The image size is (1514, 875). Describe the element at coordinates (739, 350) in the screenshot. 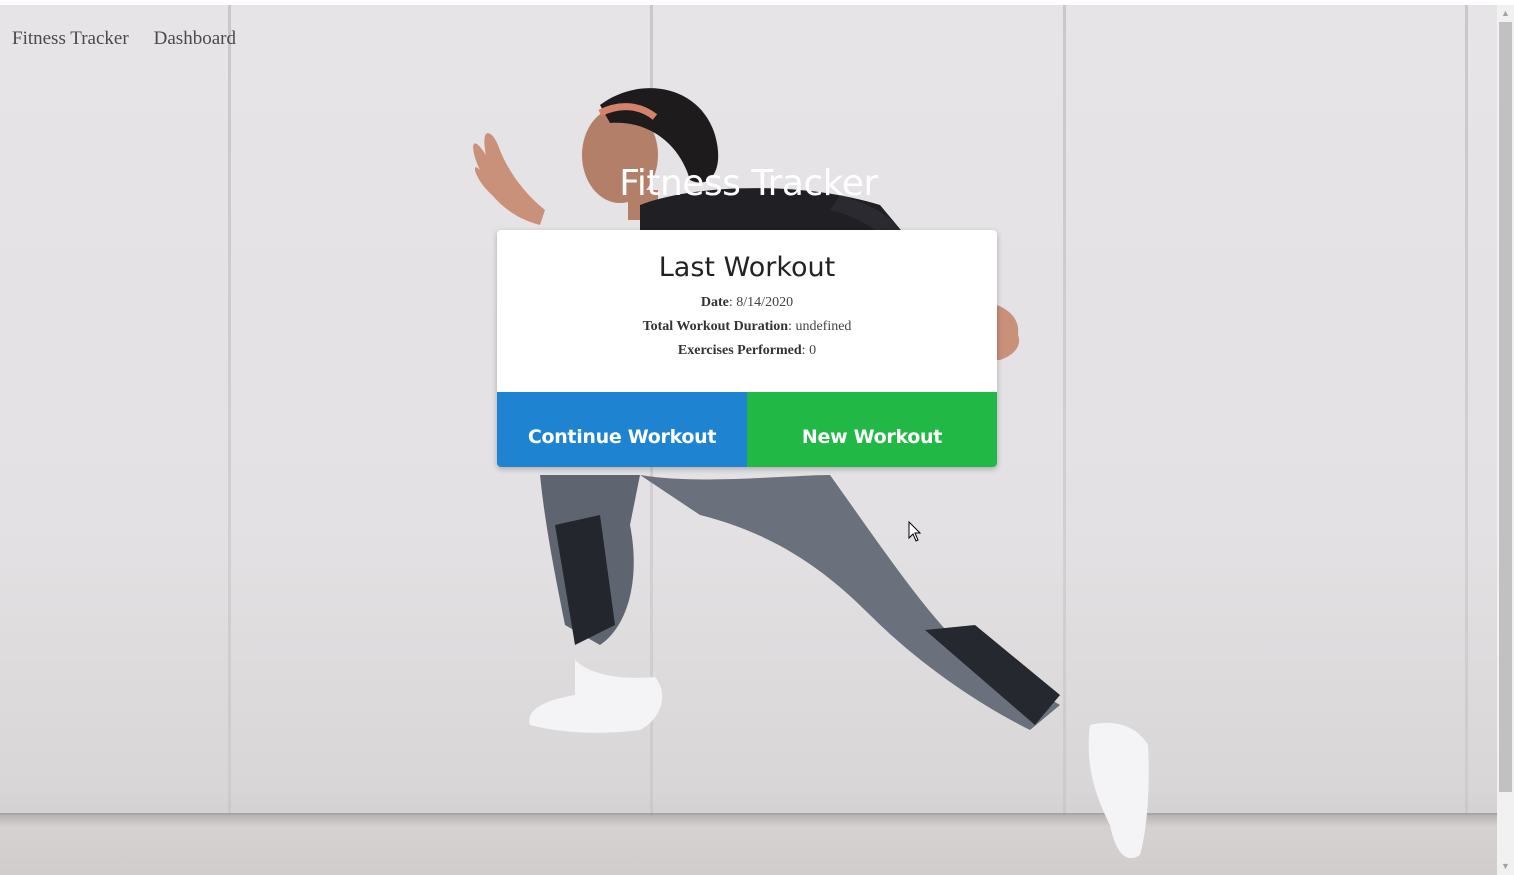

I see `stat-label: Exercises Performed` at that location.